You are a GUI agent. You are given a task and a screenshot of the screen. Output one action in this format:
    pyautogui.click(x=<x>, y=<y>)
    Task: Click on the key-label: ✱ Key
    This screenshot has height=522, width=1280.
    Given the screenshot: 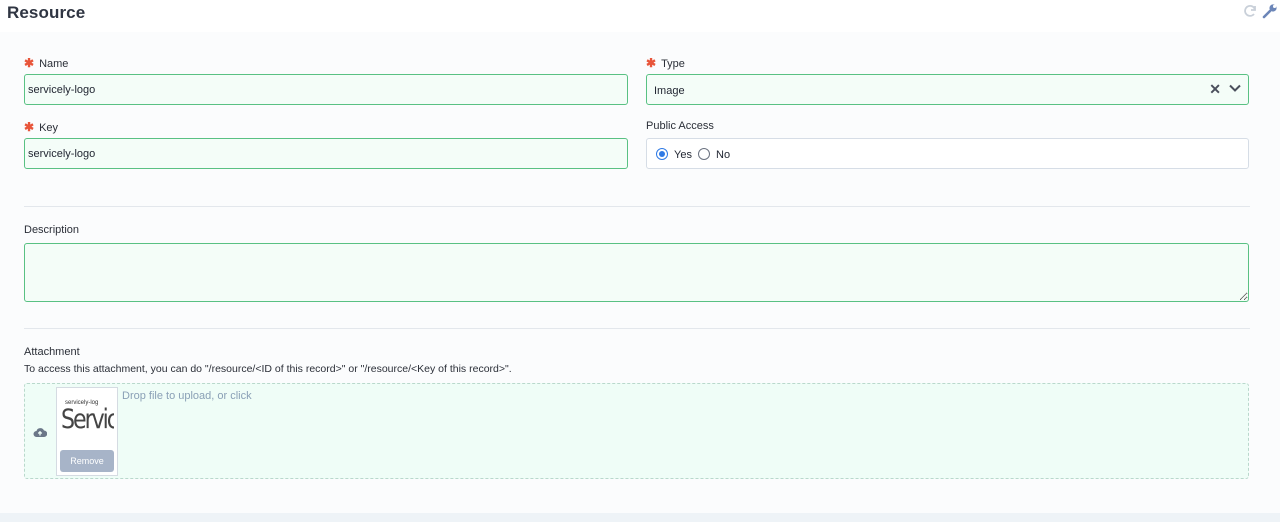 What is the action you would take?
    pyautogui.click(x=41, y=127)
    